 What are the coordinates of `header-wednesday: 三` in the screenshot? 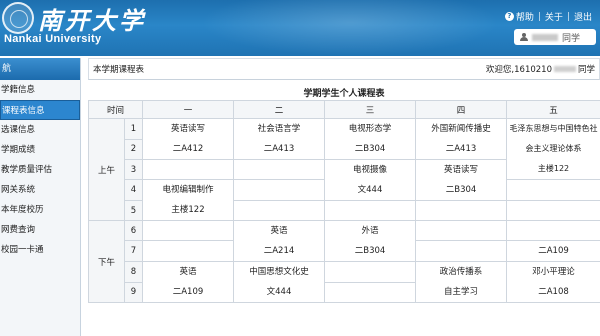 It's located at (370, 109).